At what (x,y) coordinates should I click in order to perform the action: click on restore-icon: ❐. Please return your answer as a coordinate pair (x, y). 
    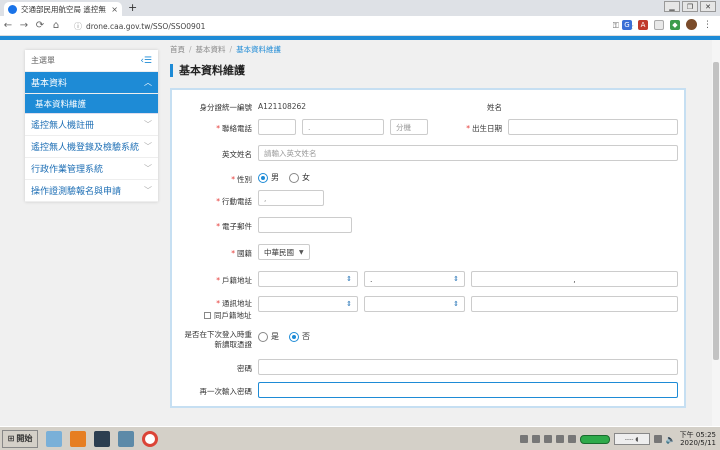
    Looking at the image, I should click on (690, 6).